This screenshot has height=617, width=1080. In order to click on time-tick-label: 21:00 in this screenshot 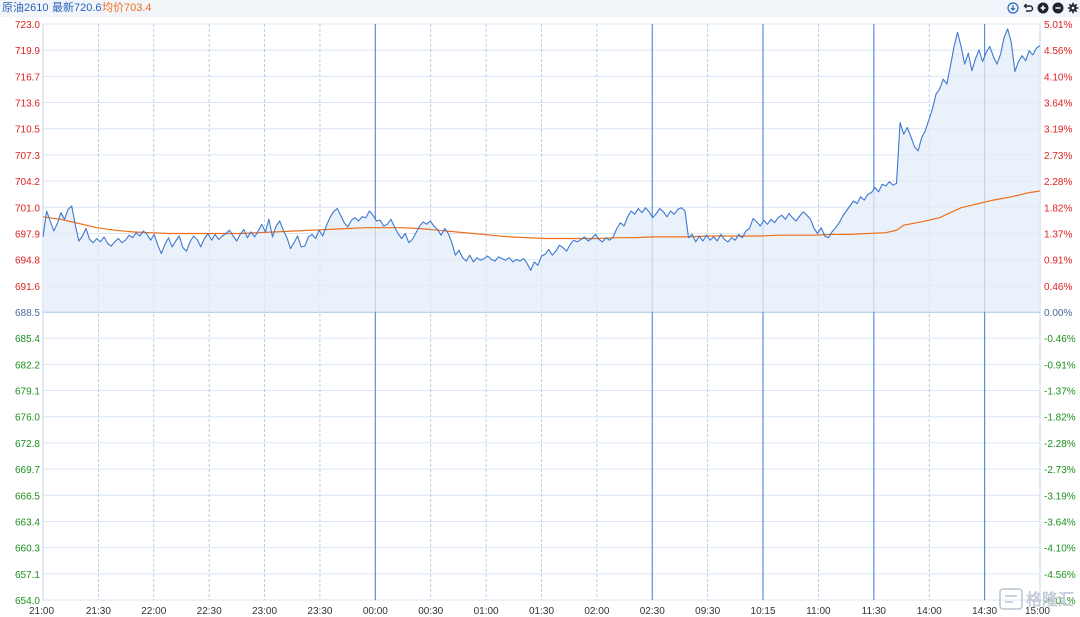, I will do `click(41, 611)`.